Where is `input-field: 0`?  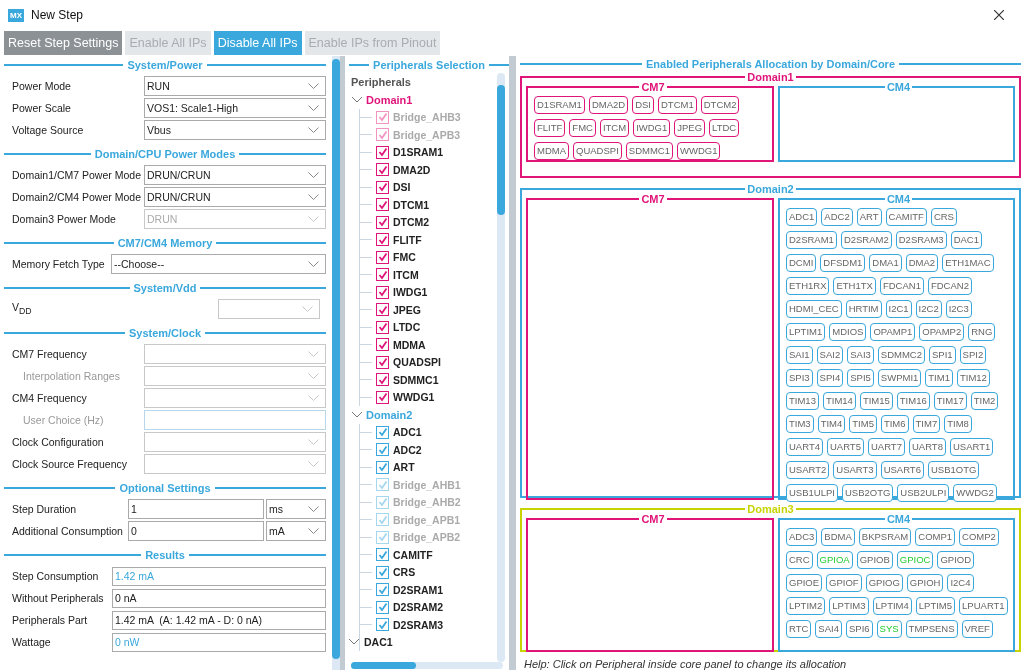 input-field: 0 is located at coordinates (196, 531).